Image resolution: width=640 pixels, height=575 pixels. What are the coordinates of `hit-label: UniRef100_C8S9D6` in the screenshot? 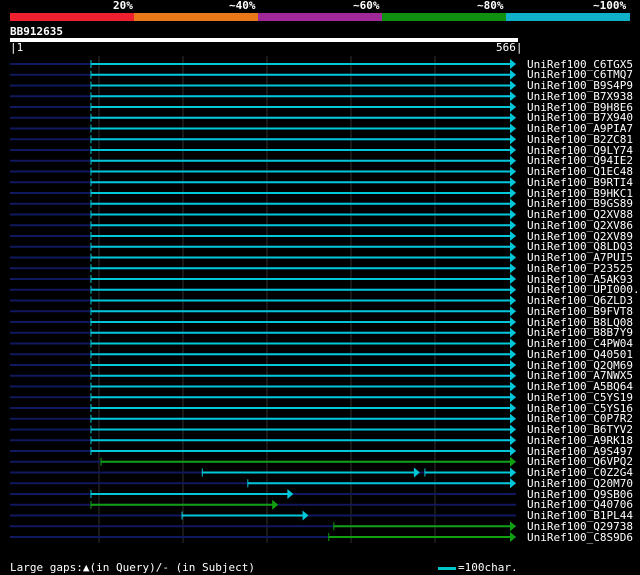 It's located at (580, 537).